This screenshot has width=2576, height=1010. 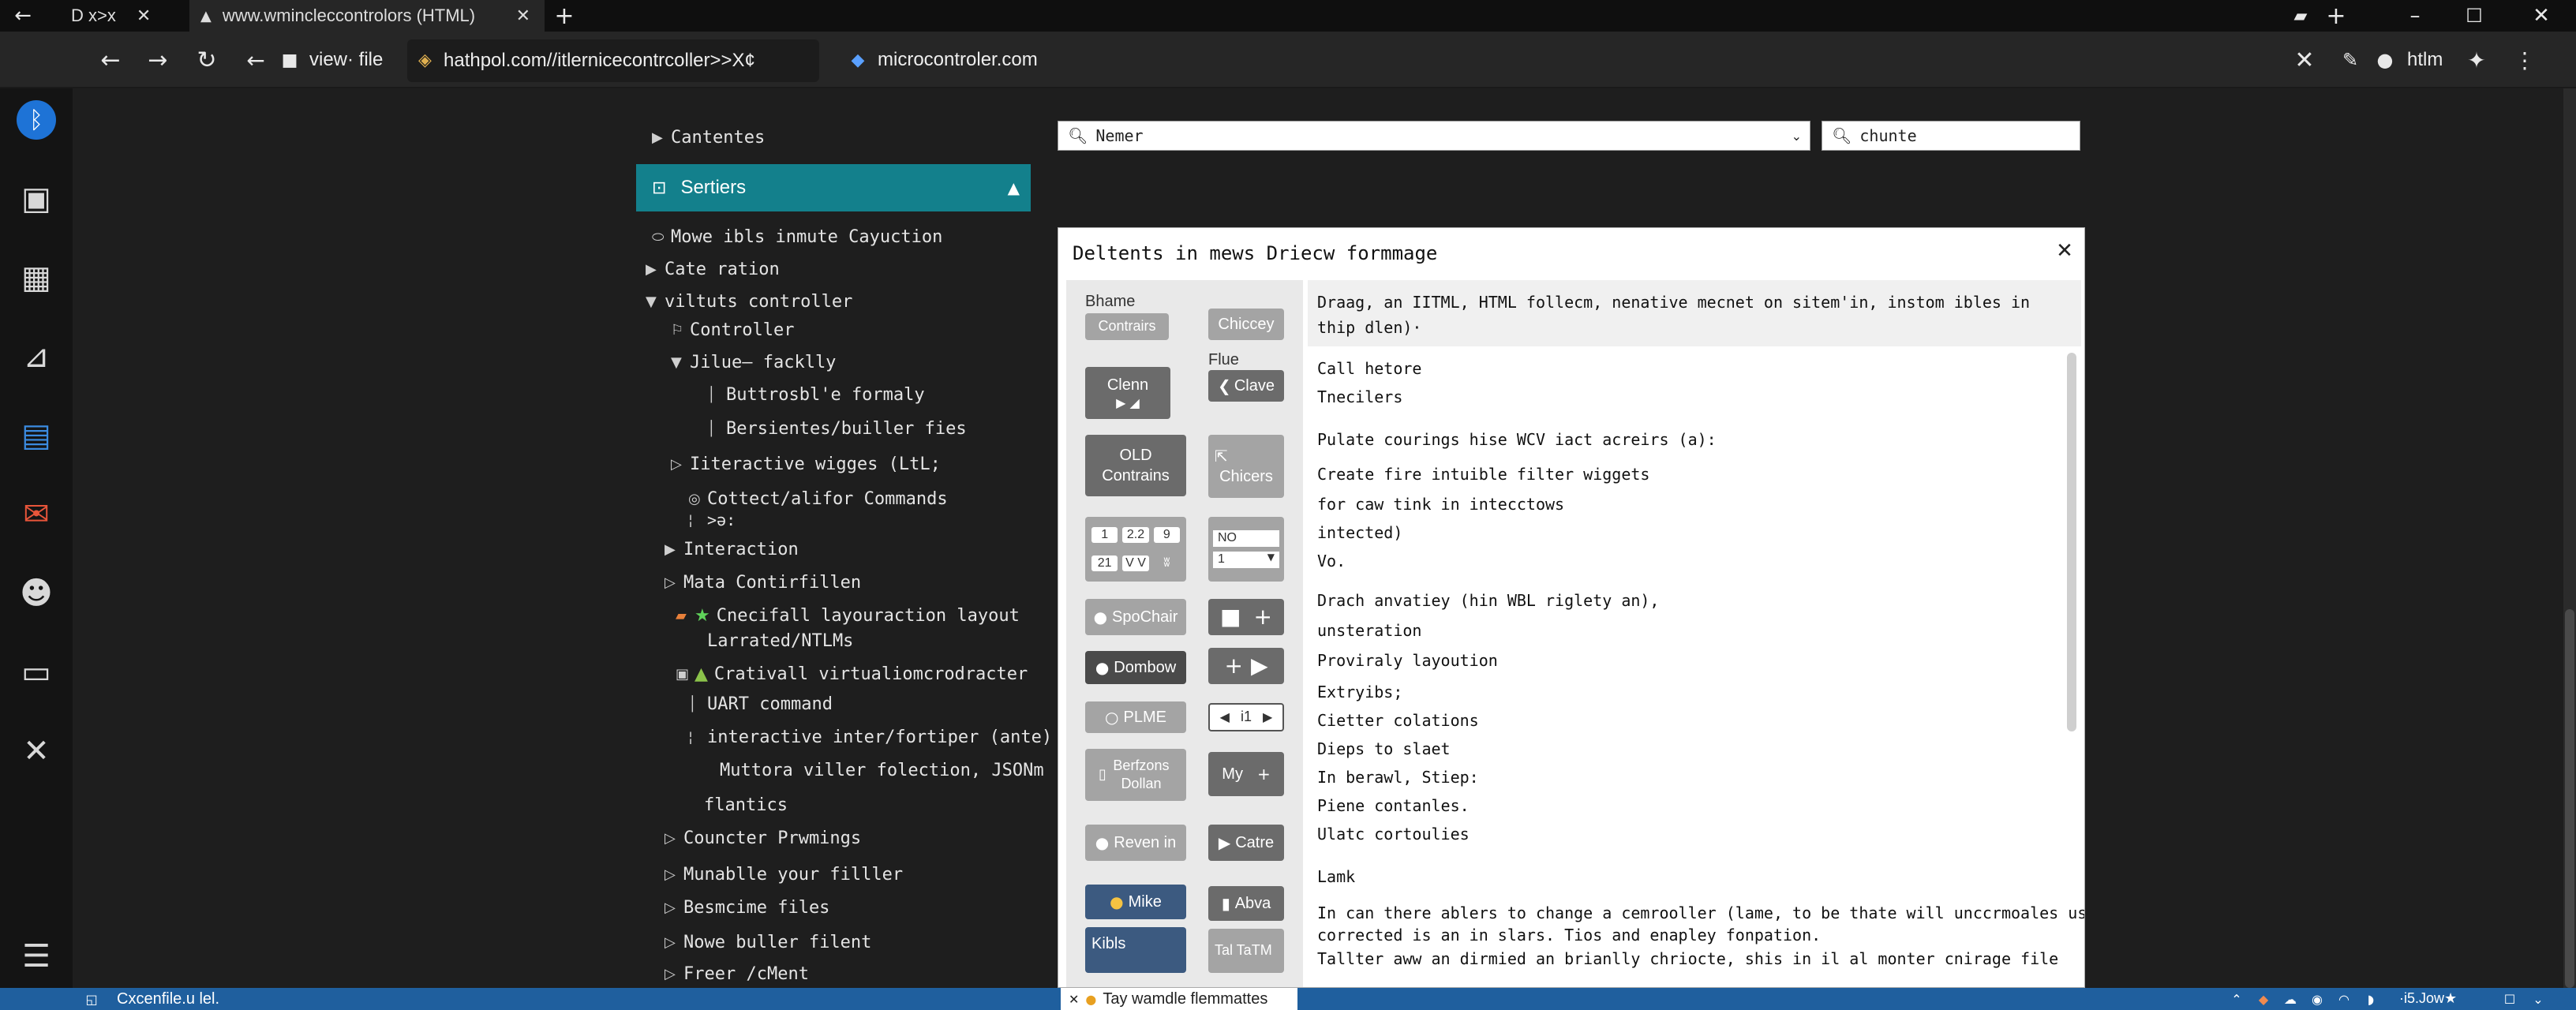 What do you see at coordinates (2370, 999) in the screenshot?
I see `sound-icon: ◗` at bounding box center [2370, 999].